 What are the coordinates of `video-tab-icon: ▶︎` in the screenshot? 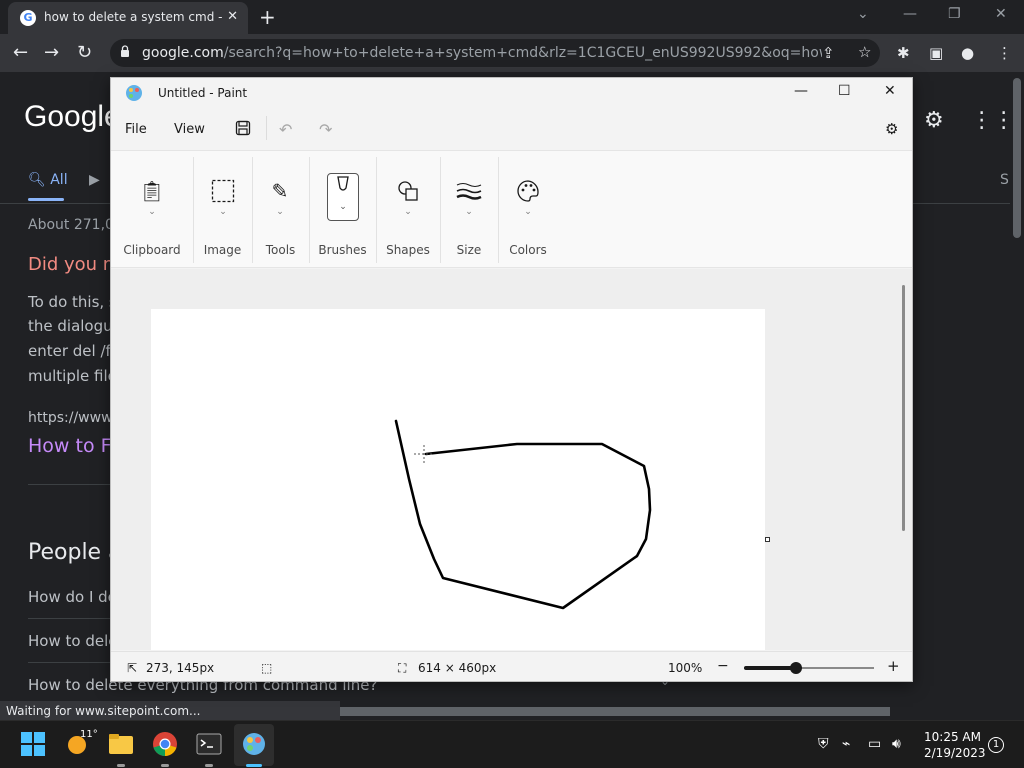 It's located at (94, 180).